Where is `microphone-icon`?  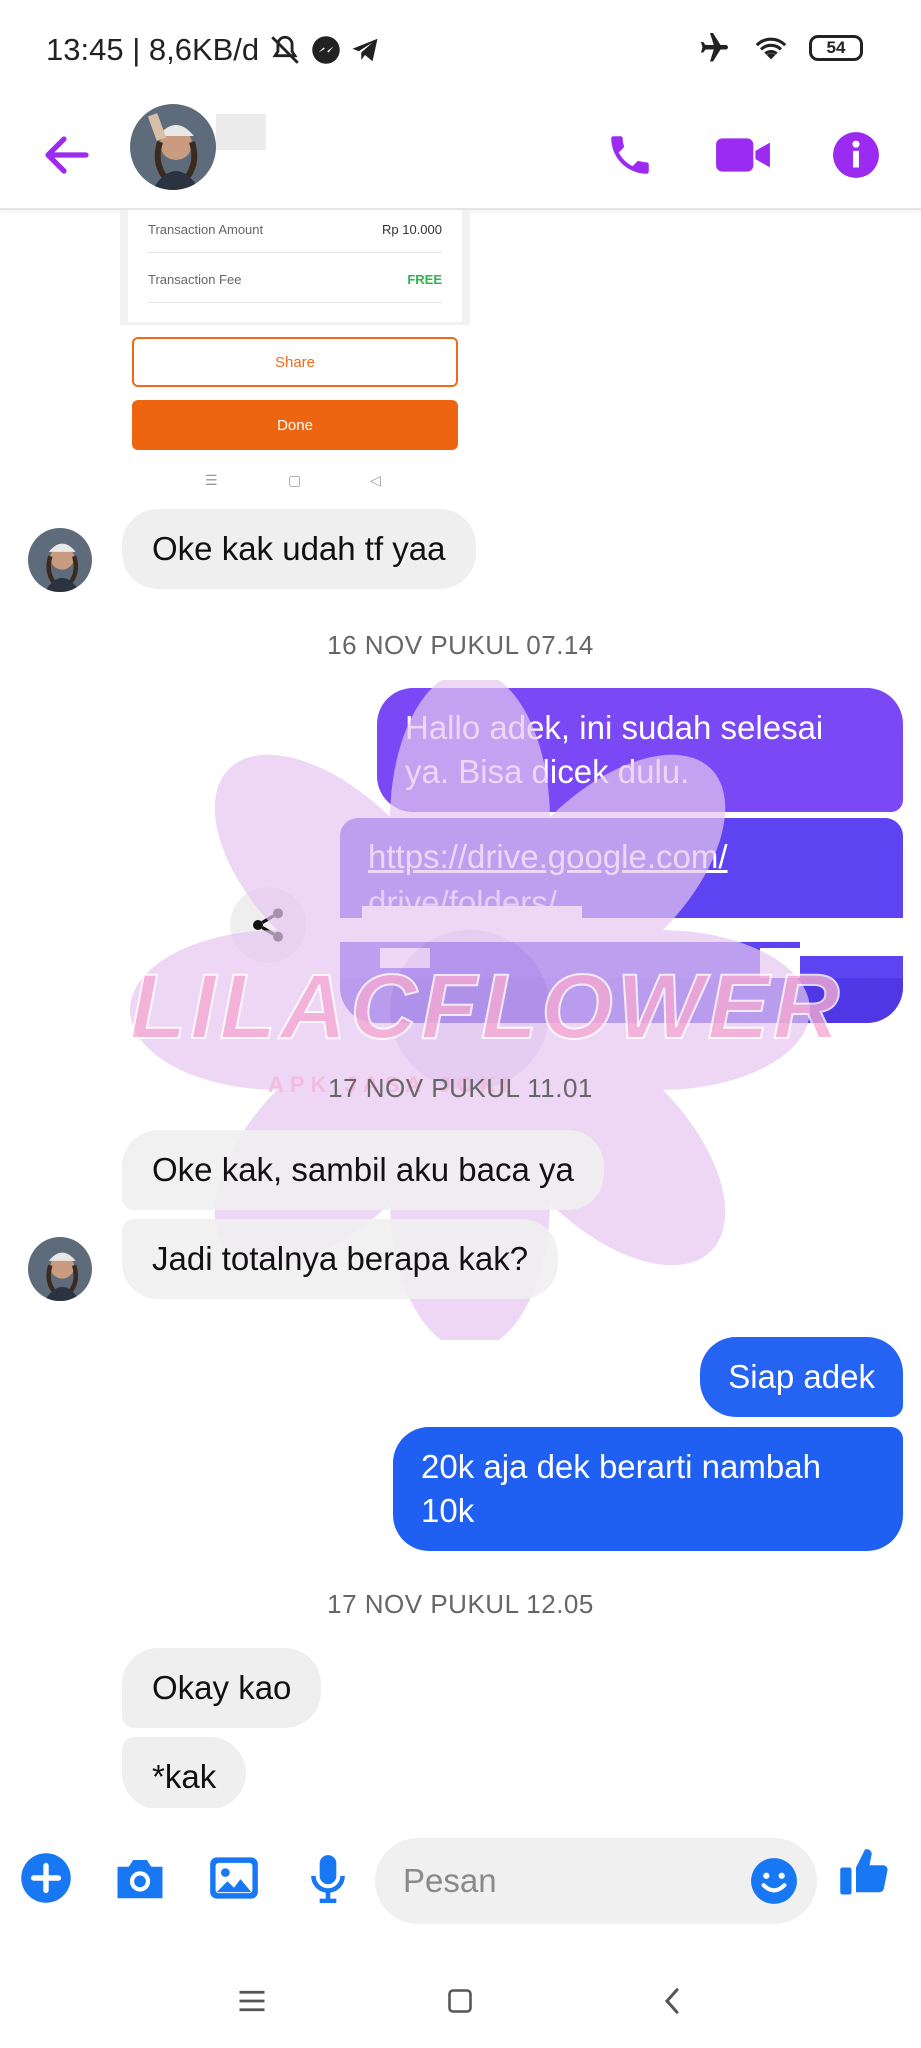
microphone-icon is located at coordinates (328, 1879).